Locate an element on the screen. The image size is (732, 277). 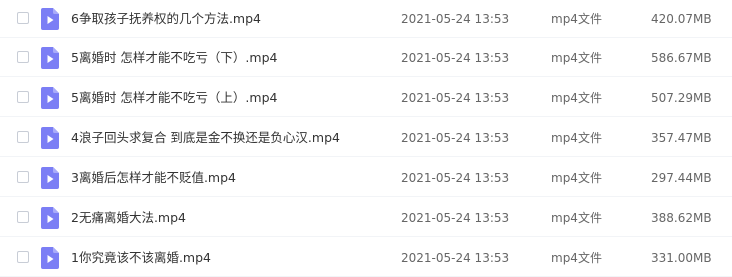
file-name: 1你究竟该不该离婚.mp4 is located at coordinates (141, 258).